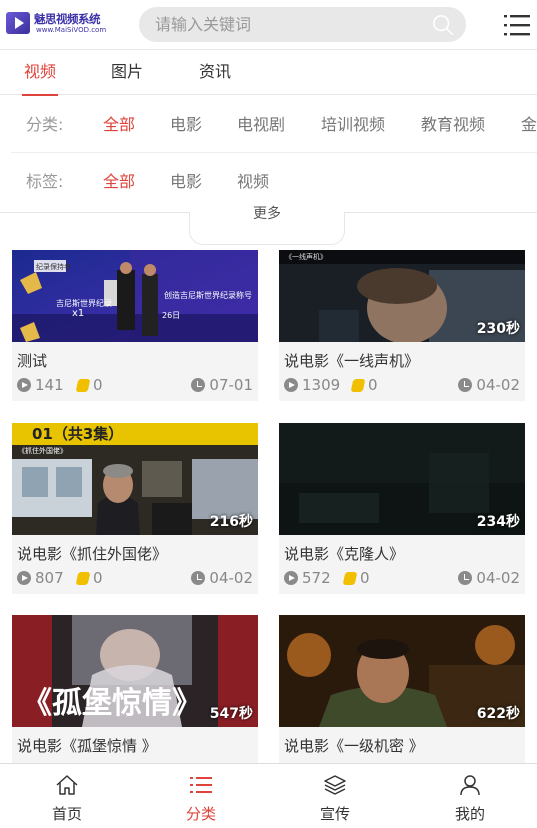 This screenshot has height=828, width=537. What do you see at coordinates (268, 73) in the screenshot?
I see `content-type-tabs: 视频 图片 资讯` at bounding box center [268, 73].